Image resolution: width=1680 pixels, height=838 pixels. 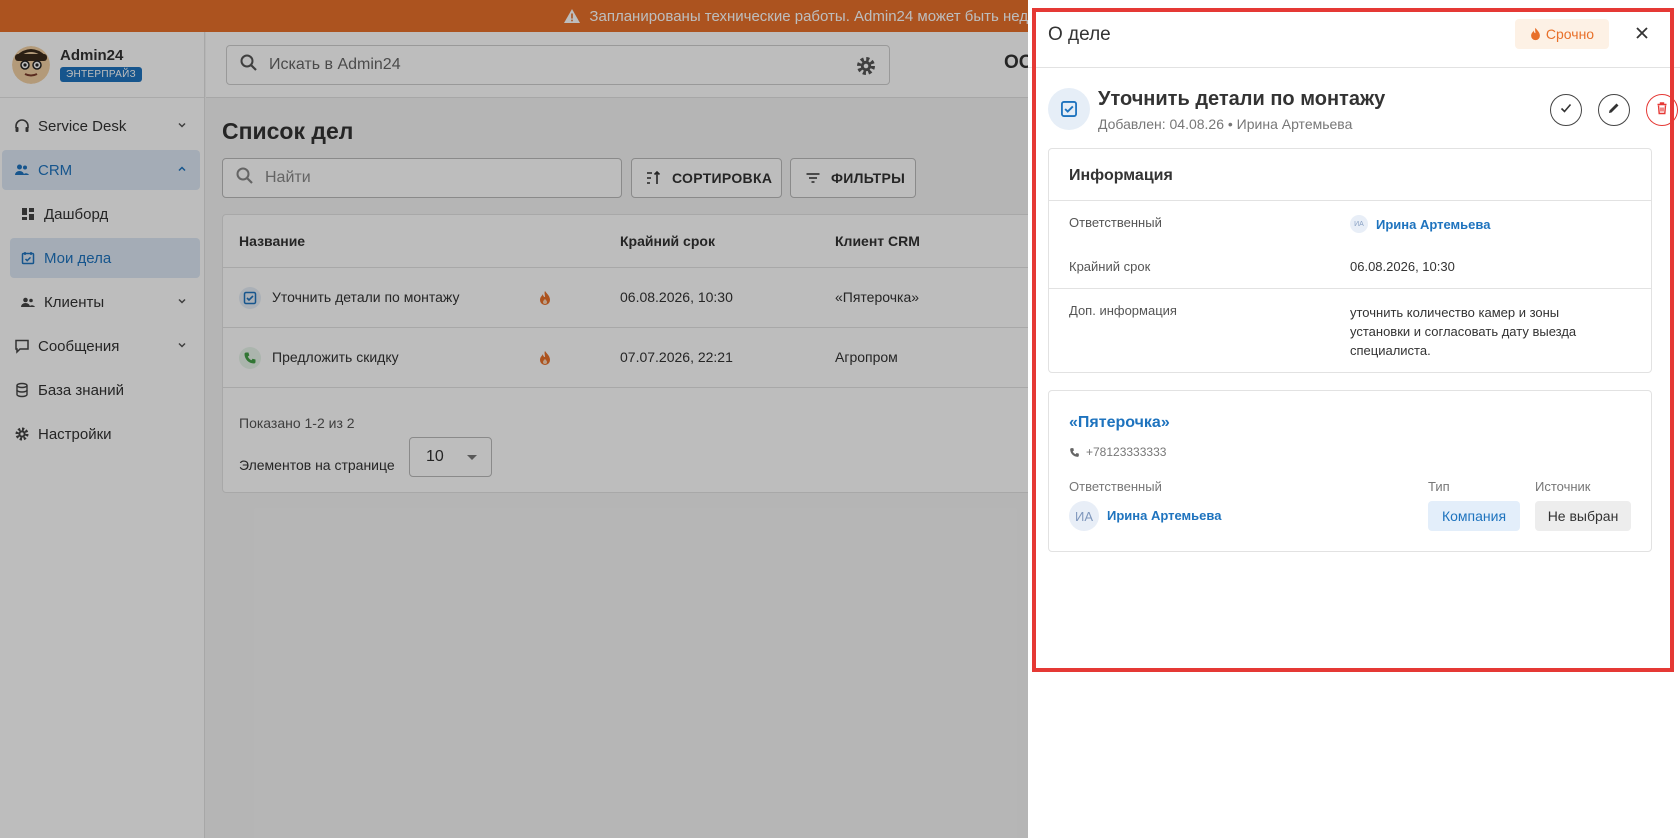 I want to click on info-row-responsible: Ответственный ИА Ирина Артемьева, so click(x=1350, y=223).